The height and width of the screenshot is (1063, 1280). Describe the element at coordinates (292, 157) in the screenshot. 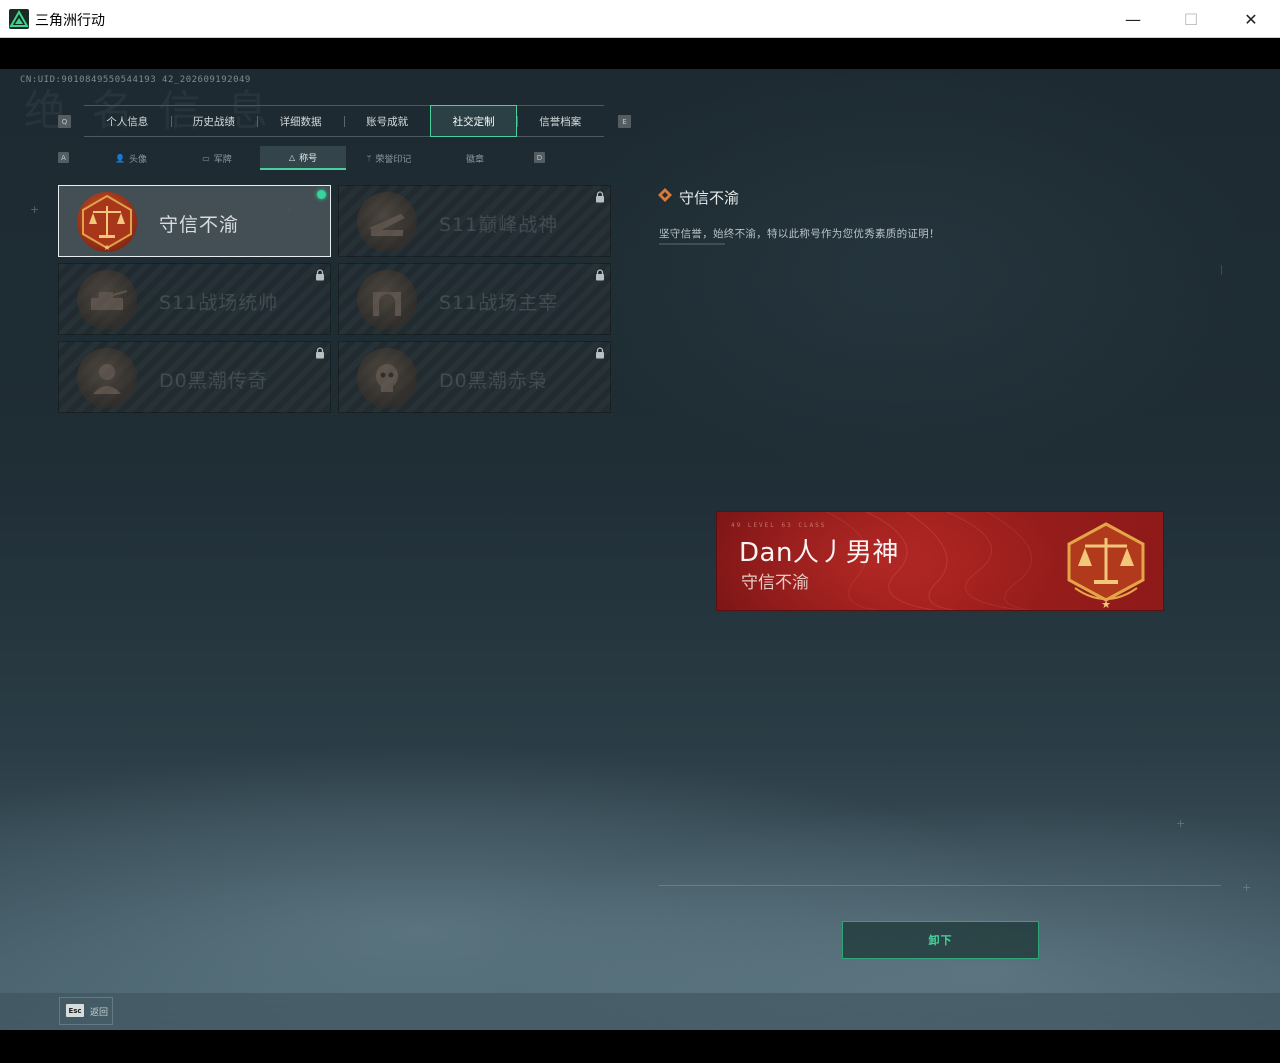

I see `title-icon: △` at that location.